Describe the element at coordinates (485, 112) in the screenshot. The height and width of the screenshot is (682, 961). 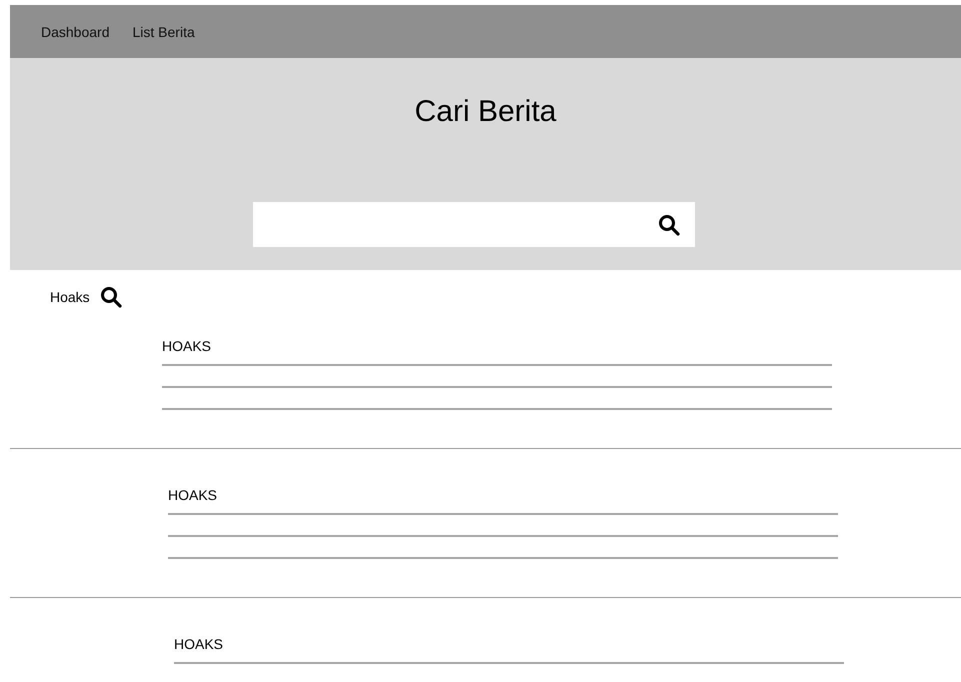
I see `page-title: Cari Berita` at that location.